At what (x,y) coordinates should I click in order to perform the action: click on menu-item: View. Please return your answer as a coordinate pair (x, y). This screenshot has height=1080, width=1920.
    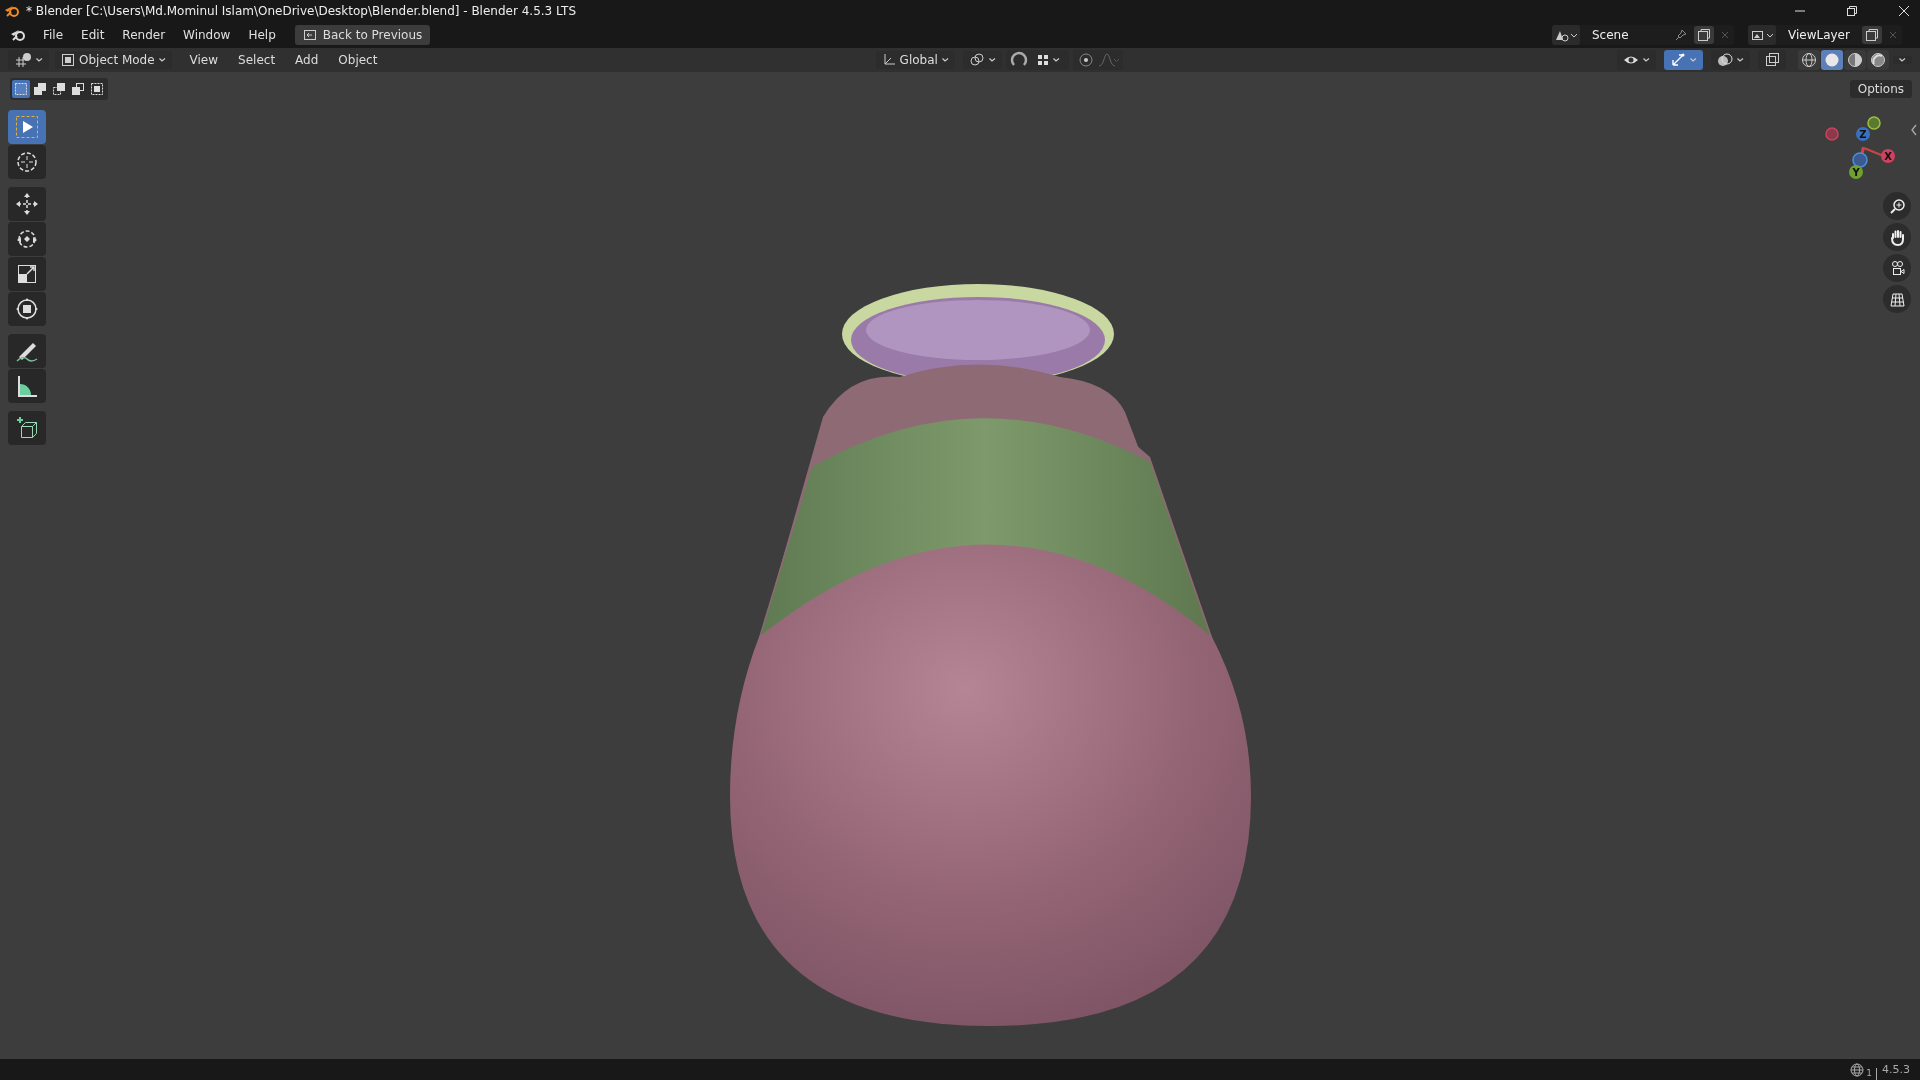
    Looking at the image, I should click on (204, 60).